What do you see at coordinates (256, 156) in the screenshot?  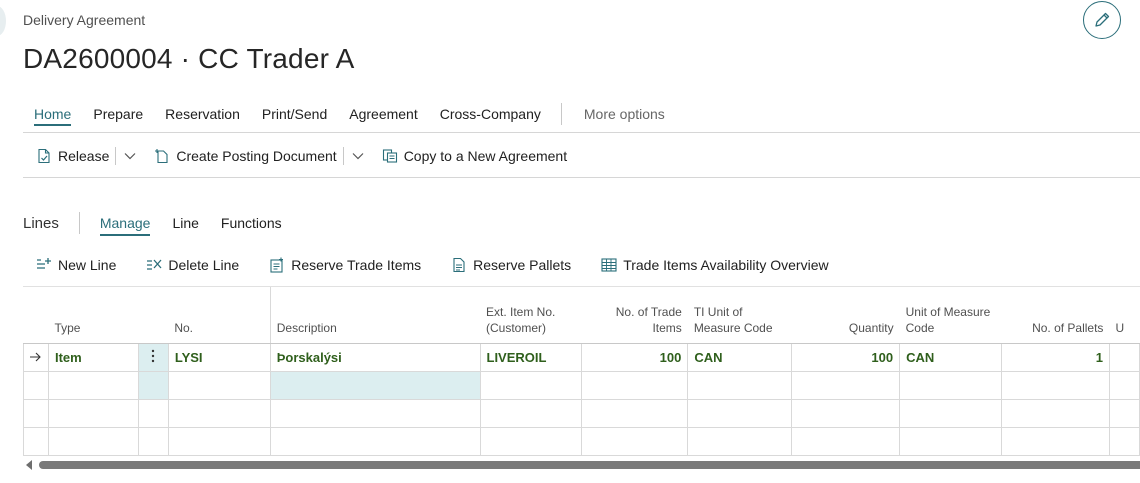 I see `create-posting-document-label: Create Posting Document` at bounding box center [256, 156].